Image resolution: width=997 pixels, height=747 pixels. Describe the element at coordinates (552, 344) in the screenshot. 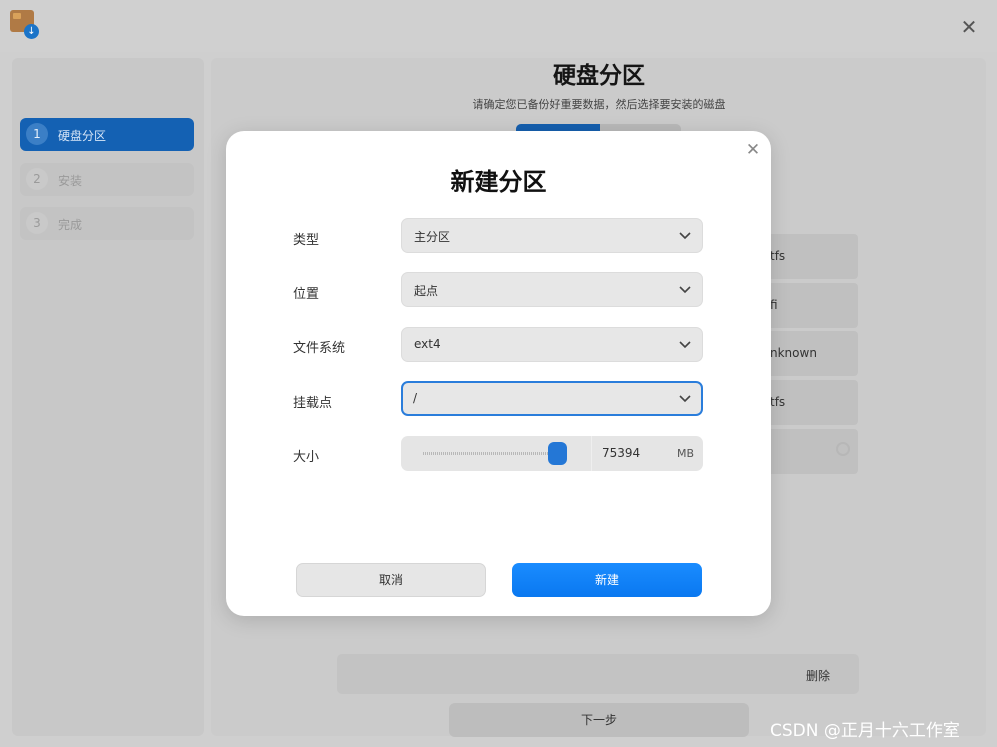

I see `filesystem-select: ext4` at that location.